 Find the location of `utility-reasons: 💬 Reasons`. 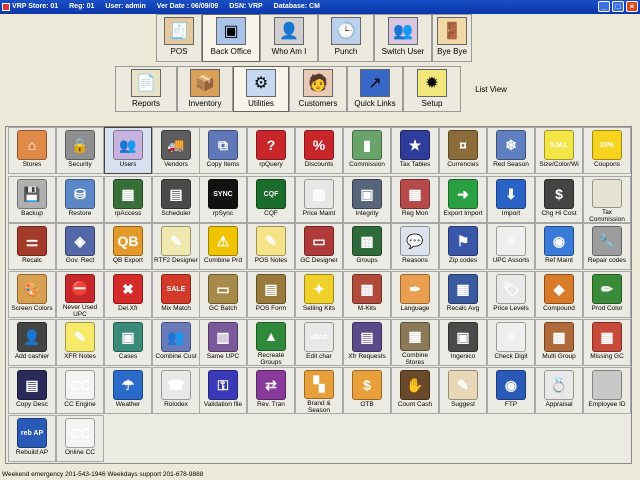

utility-reasons: 💬 Reasons is located at coordinates (415, 246).